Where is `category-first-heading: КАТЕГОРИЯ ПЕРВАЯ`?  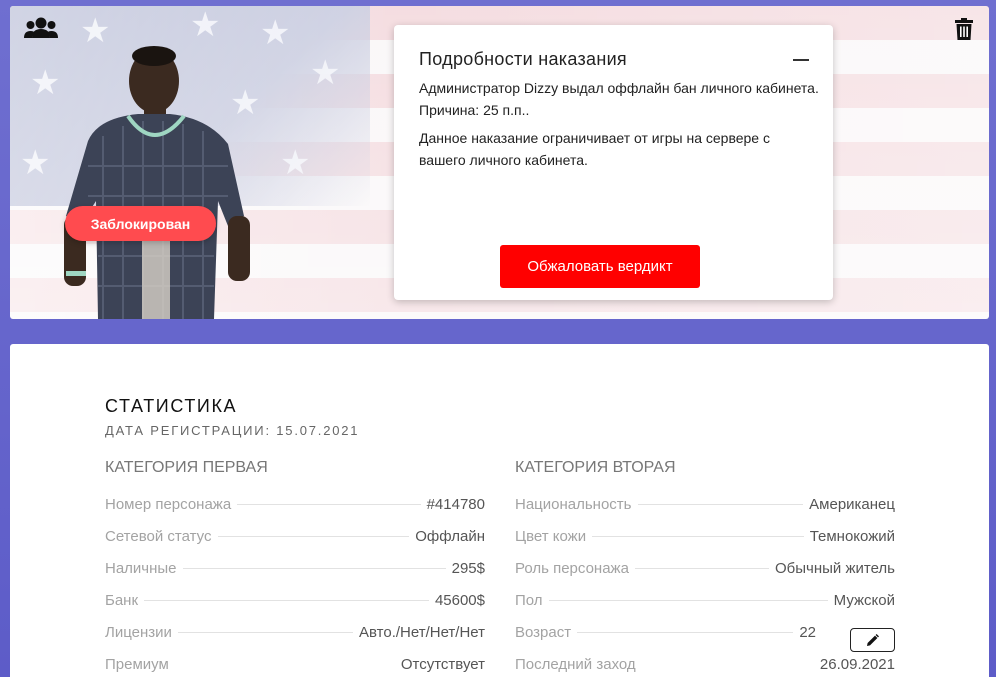 category-first-heading: КАТЕГОРИЯ ПЕРВАЯ is located at coordinates (186, 467).